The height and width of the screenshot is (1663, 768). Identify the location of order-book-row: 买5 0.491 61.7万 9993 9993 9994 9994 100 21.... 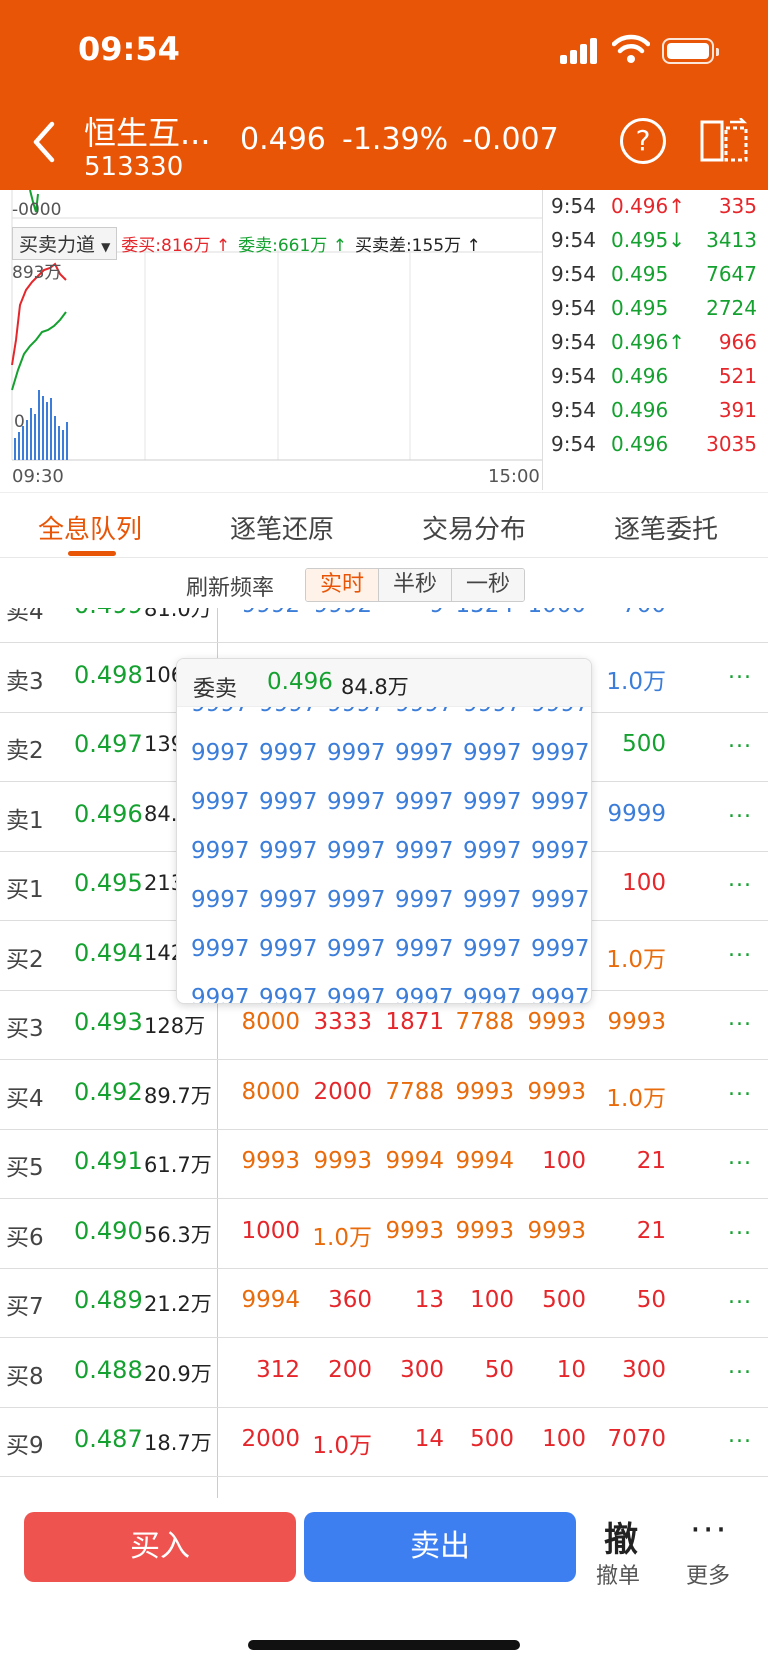
(384, 1163).